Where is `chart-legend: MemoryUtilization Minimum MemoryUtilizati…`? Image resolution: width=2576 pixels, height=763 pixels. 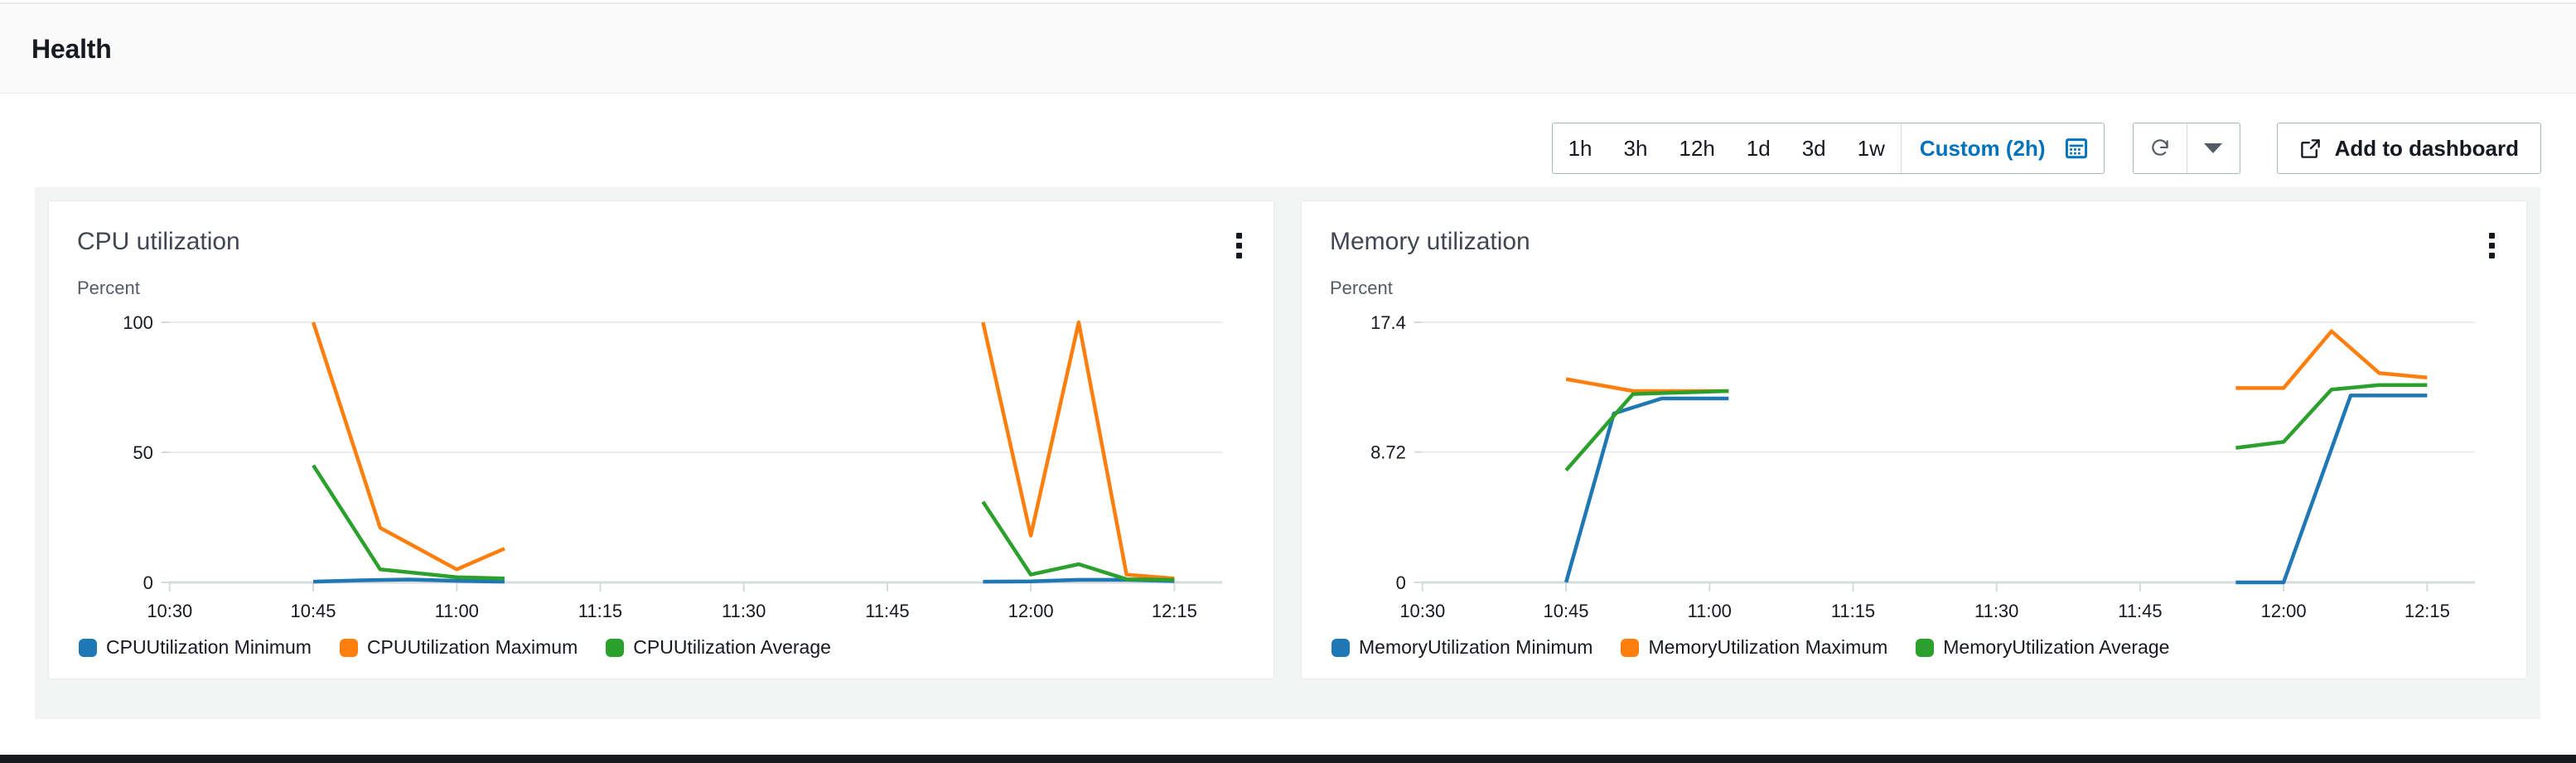
chart-legend: MemoryUtilization Minimum MemoryUtilizati… is located at coordinates (1750, 648).